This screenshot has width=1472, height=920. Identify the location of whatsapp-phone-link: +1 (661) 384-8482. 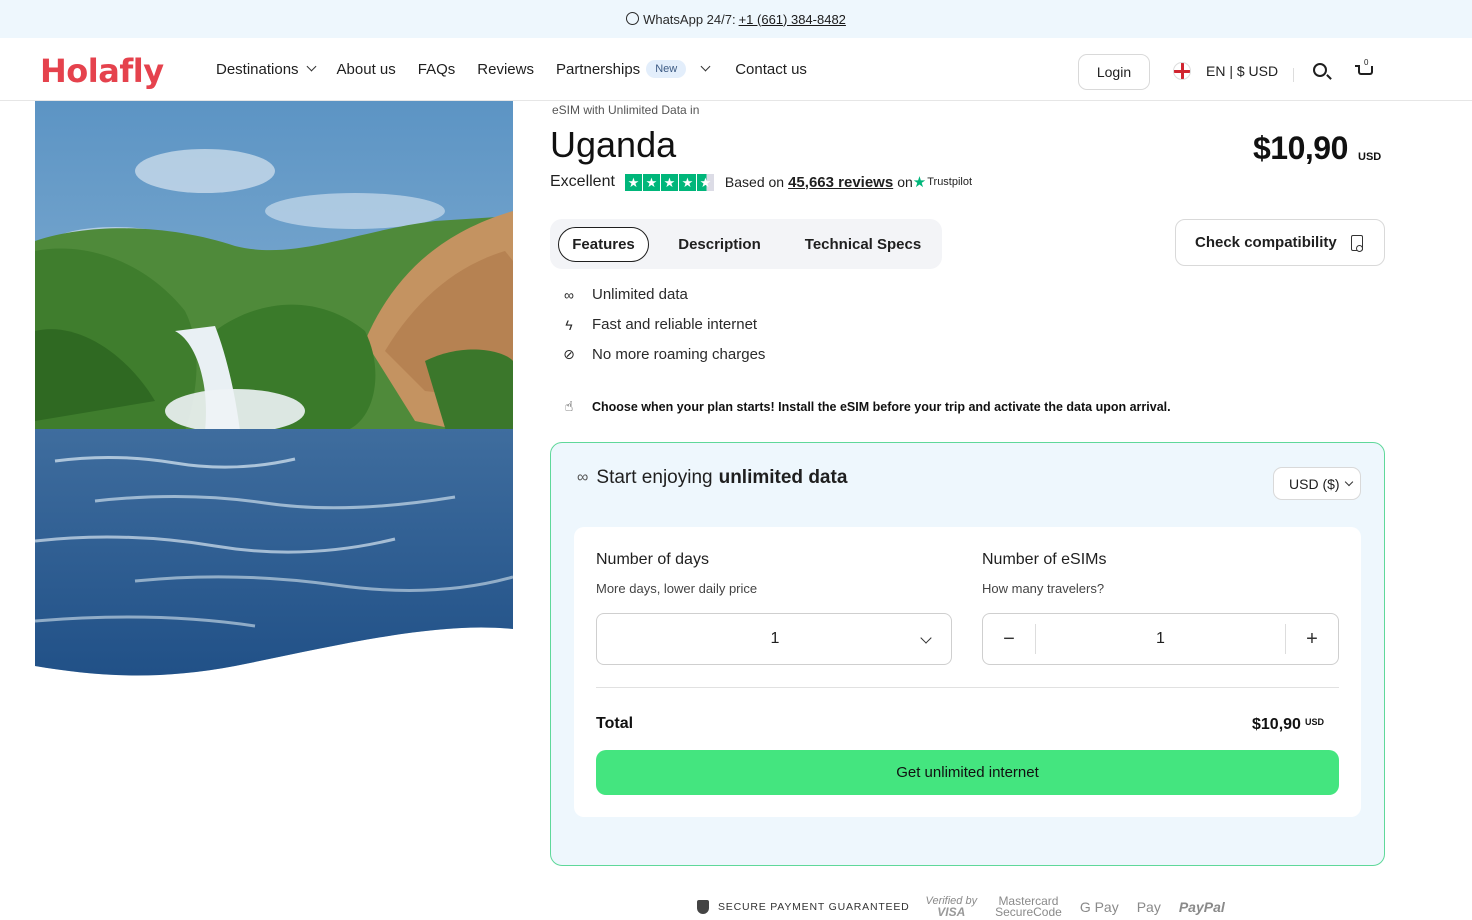
(792, 19).